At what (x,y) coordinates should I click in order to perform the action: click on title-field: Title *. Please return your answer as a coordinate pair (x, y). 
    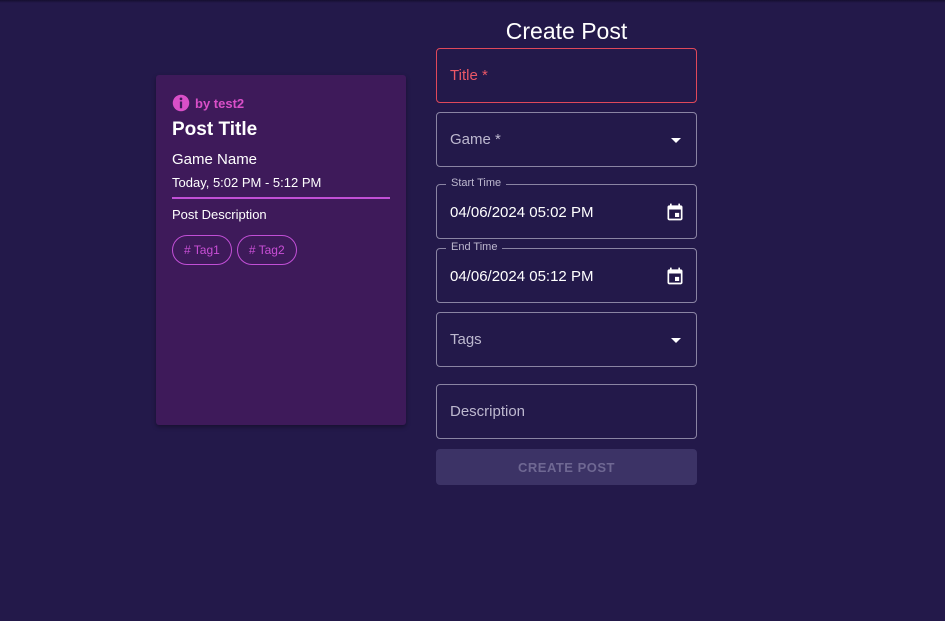
    Looking at the image, I should click on (566, 75).